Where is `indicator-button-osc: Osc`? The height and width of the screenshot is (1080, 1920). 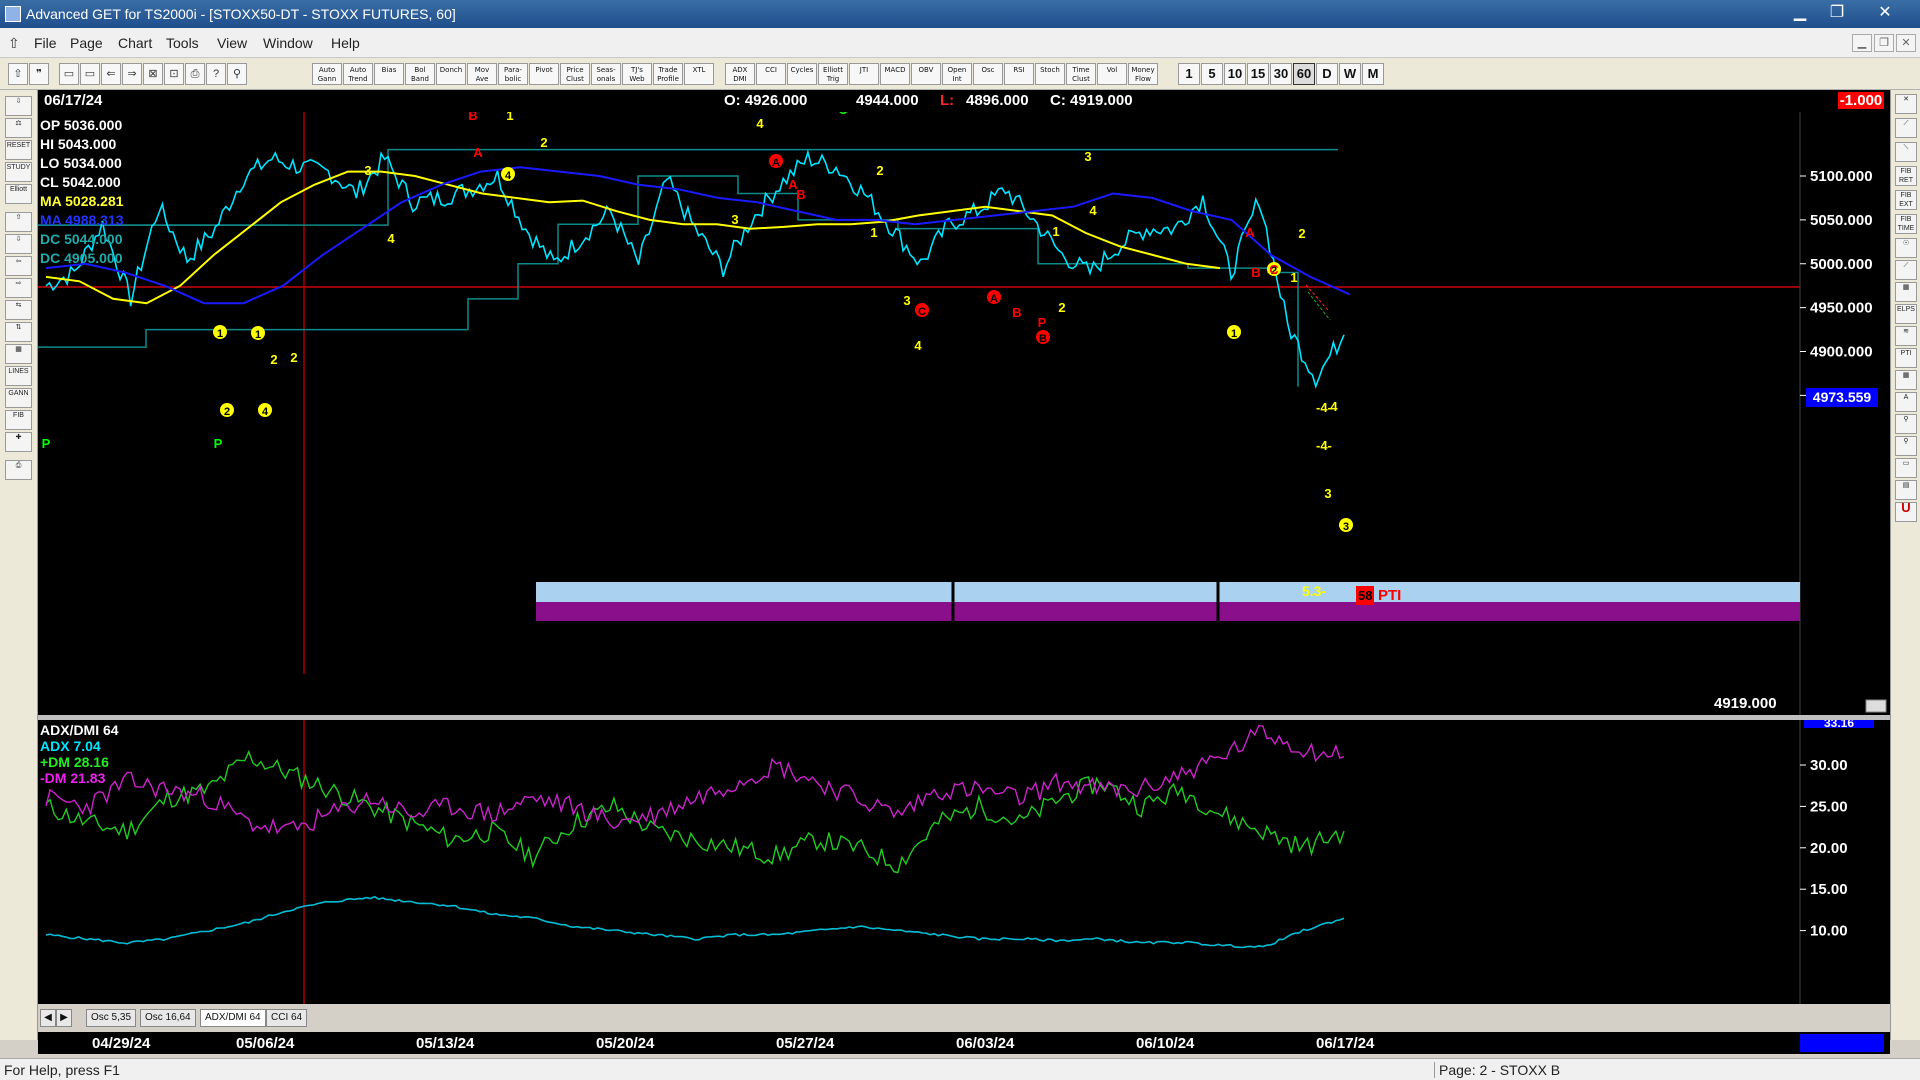 indicator-button-osc: Osc is located at coordinates (988, 74).